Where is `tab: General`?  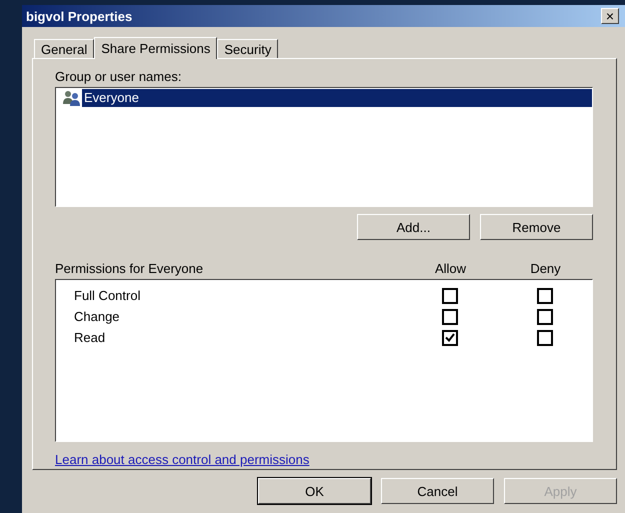
tab: General is located at coordinates (64, 48).